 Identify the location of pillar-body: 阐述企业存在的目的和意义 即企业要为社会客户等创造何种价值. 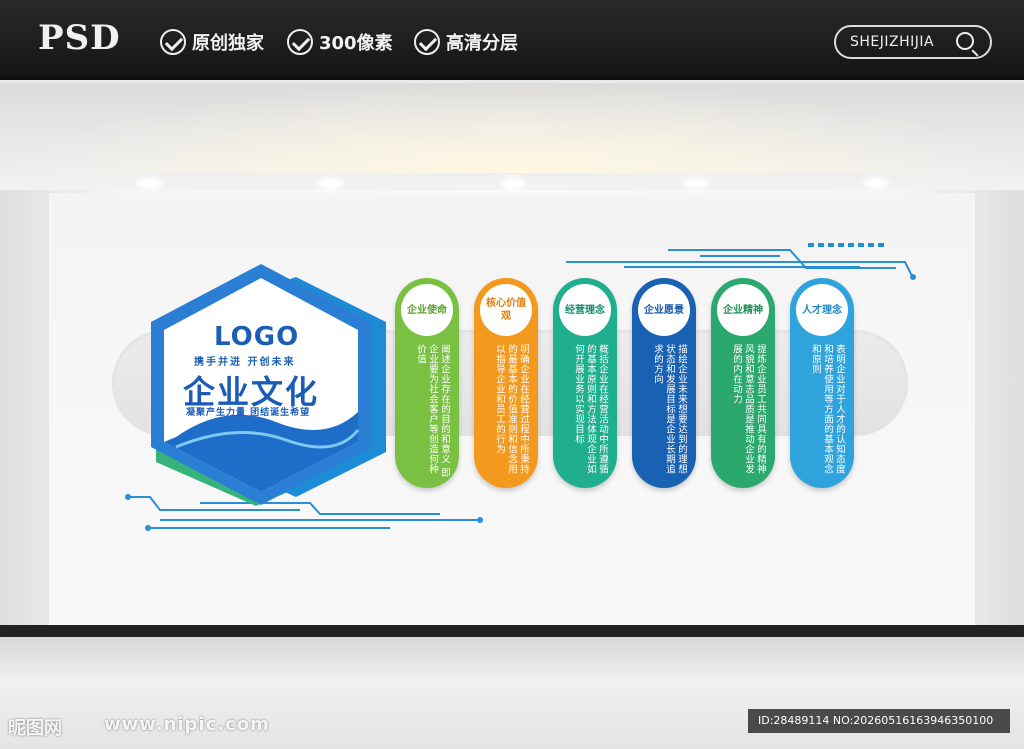
(432, 411).